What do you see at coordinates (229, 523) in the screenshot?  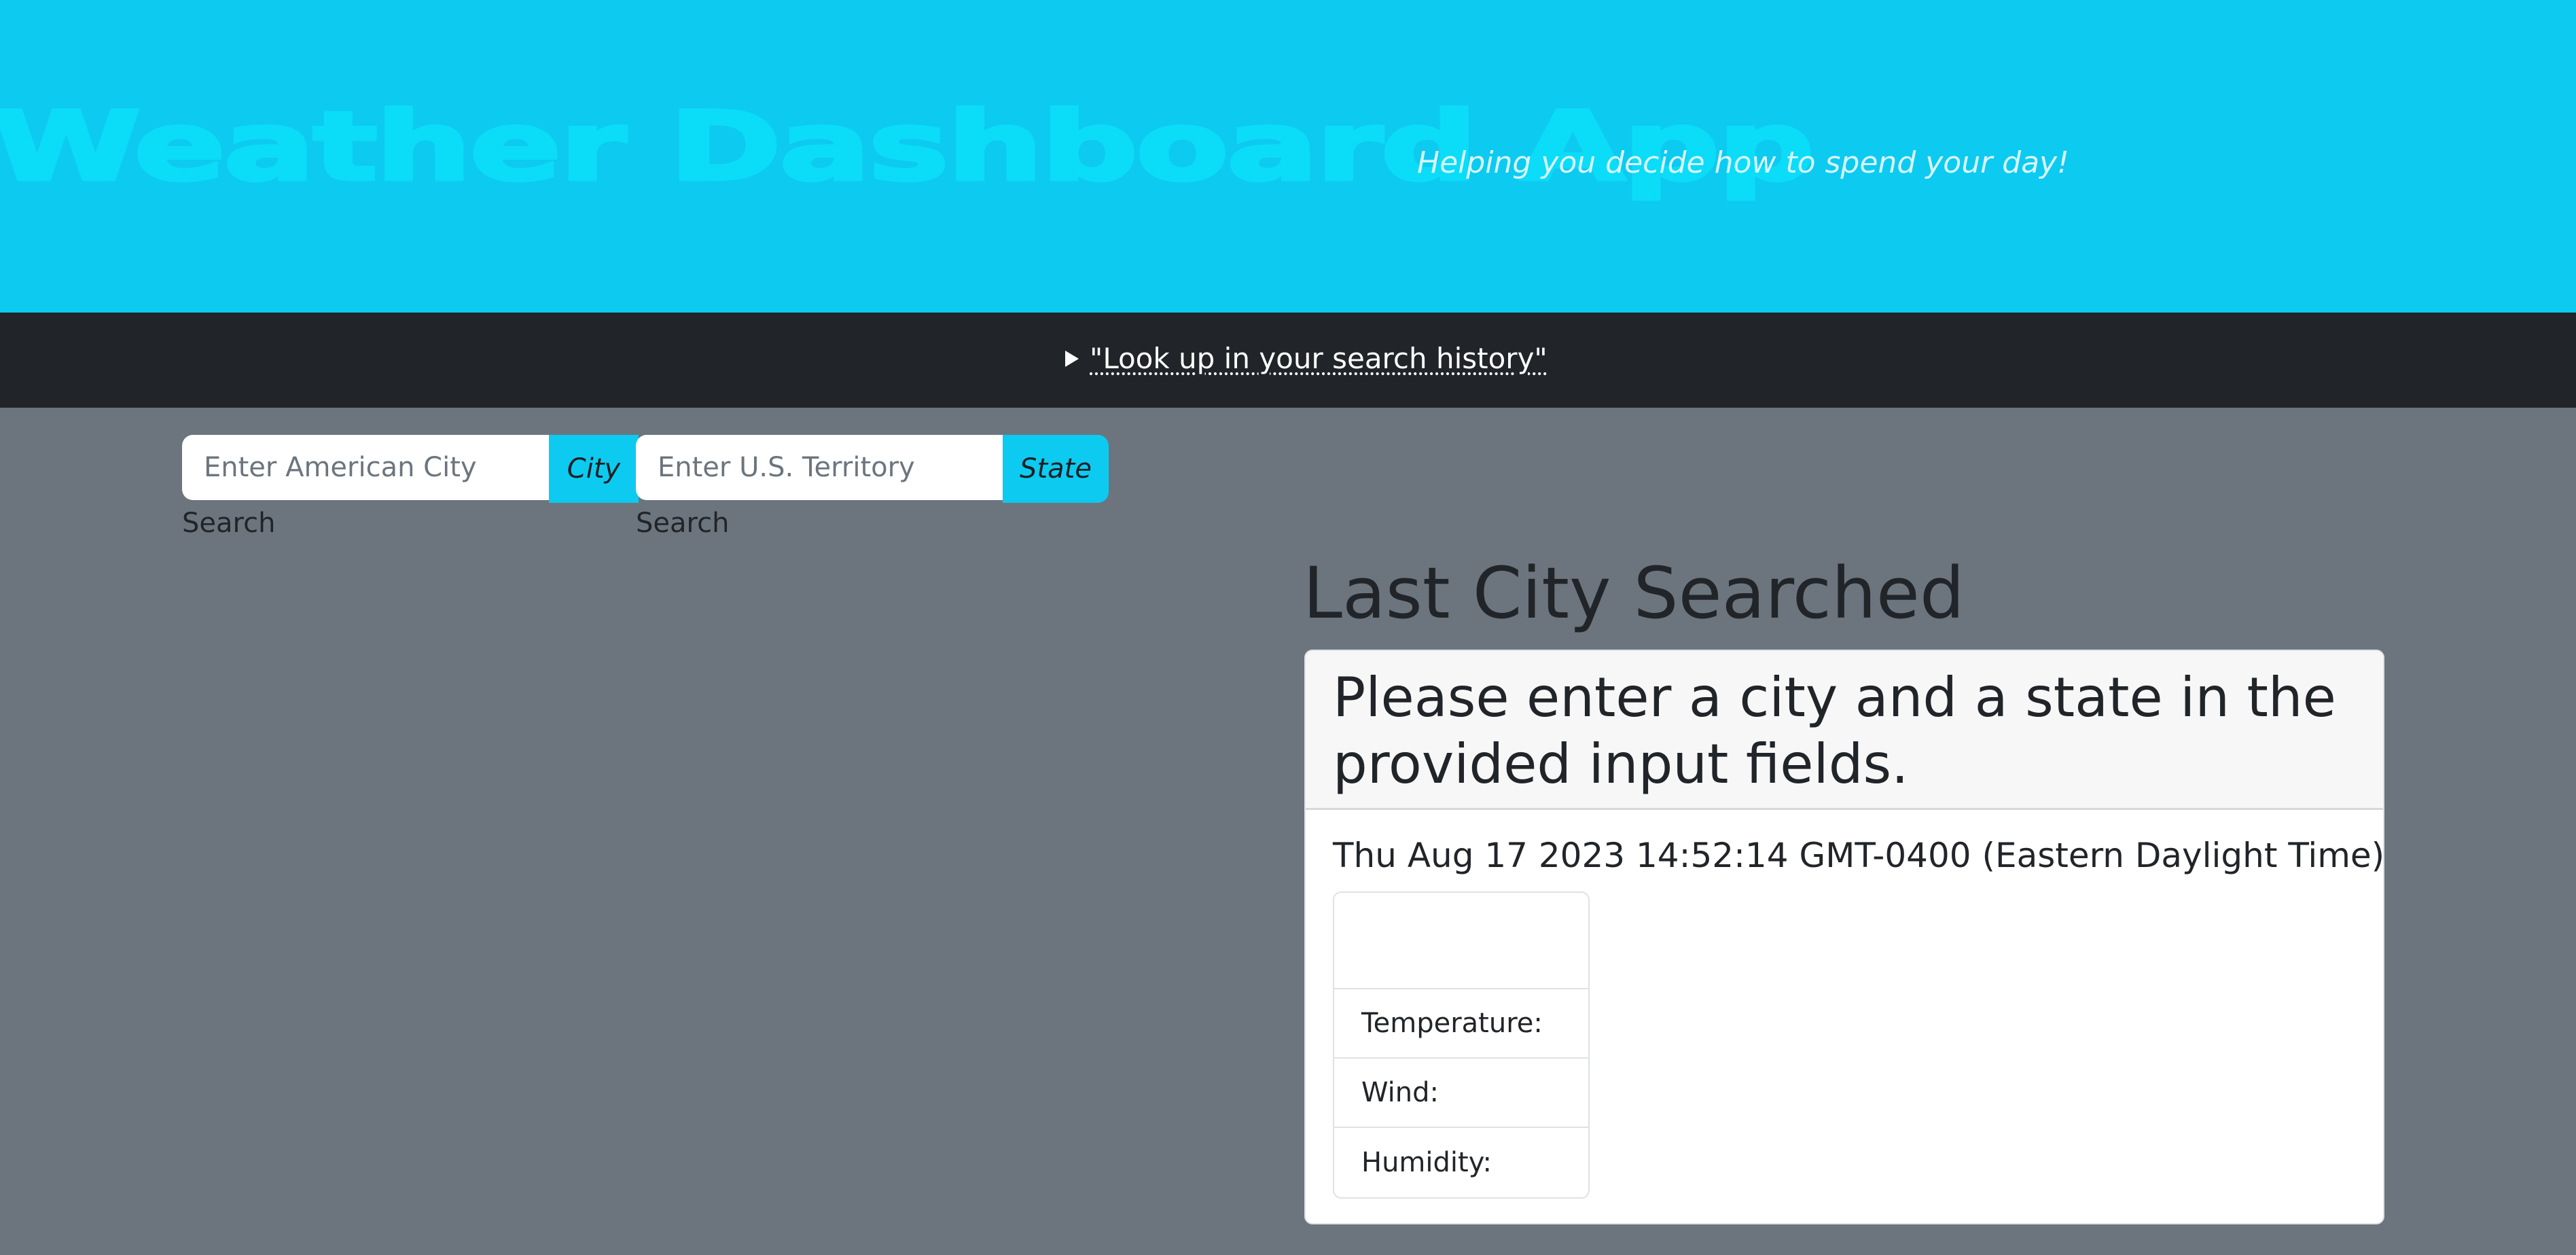 I see `city-search-label: Search` at bounding box center [229, 523].